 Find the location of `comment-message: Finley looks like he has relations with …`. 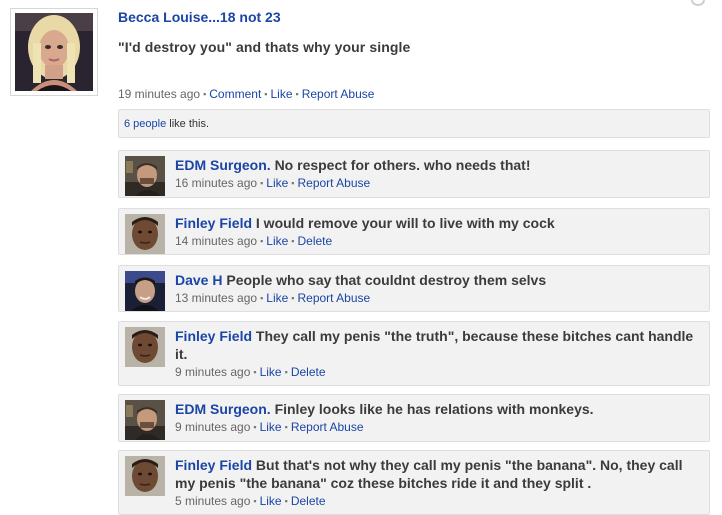

comment-message: Finley looks like he has relations with … is located at coordinates (434, 409).